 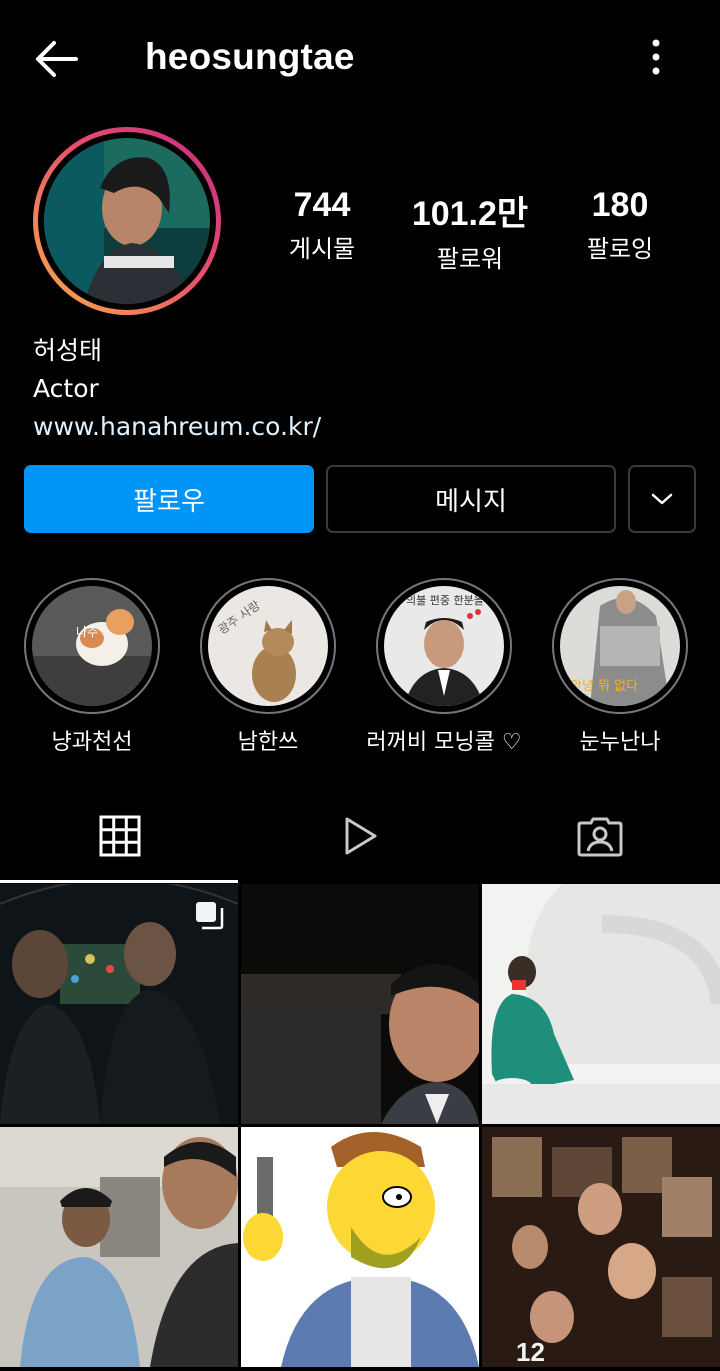 I want to click on highlight-overlay-text: 나주♡, so click(x=92, y=632).